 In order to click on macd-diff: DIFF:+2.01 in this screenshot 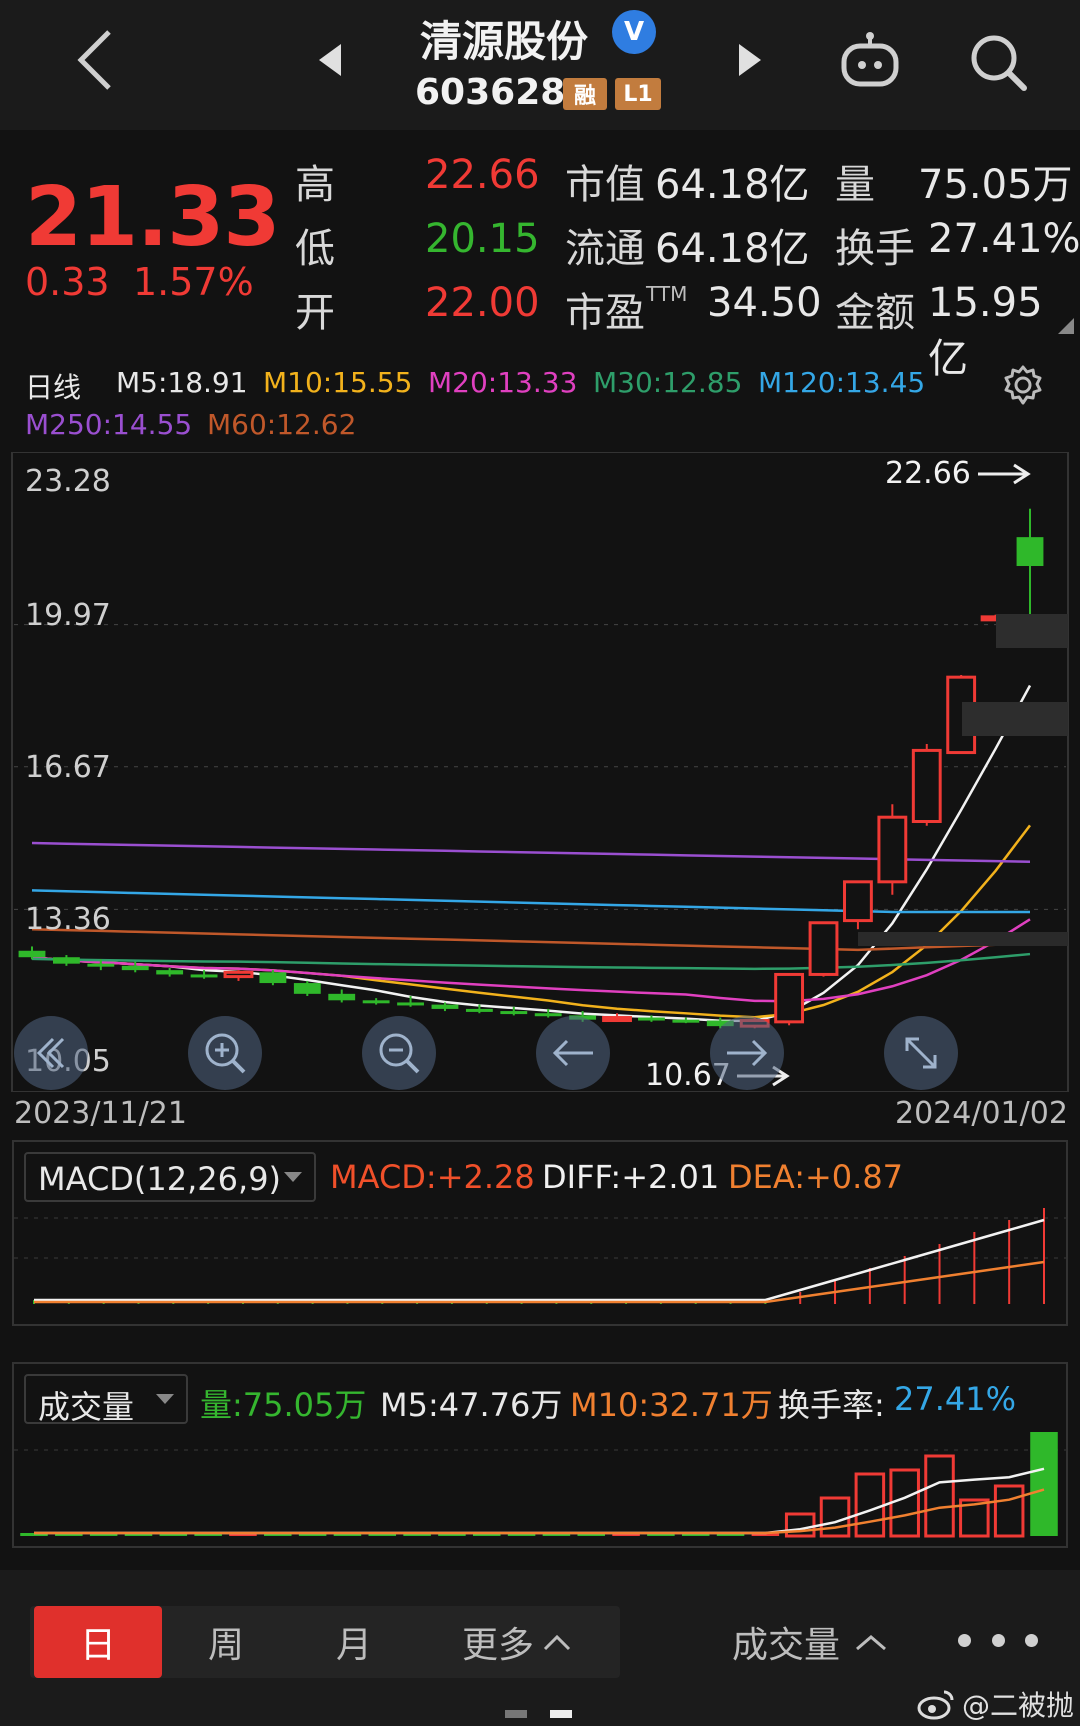, I will do `click(631, 1177)`.